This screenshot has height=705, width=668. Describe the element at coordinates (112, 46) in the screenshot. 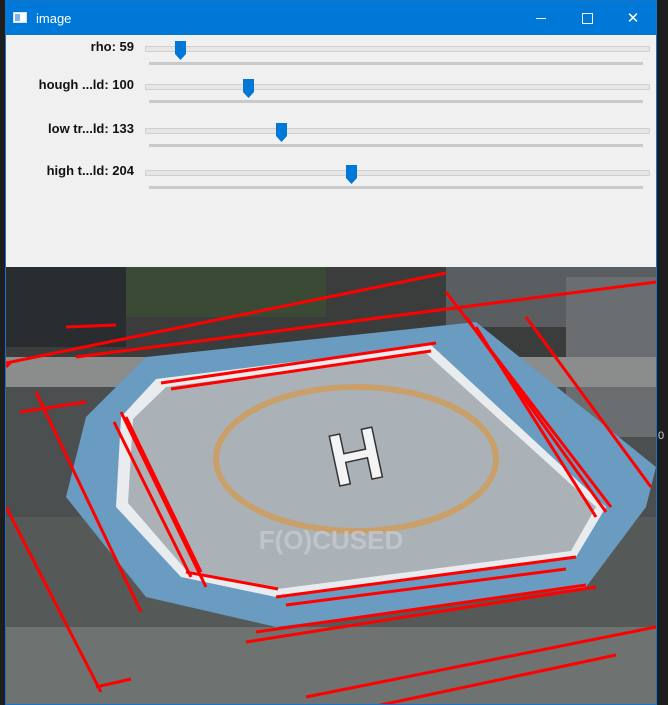

I see `trackbar-label: rho: 59` at that location.